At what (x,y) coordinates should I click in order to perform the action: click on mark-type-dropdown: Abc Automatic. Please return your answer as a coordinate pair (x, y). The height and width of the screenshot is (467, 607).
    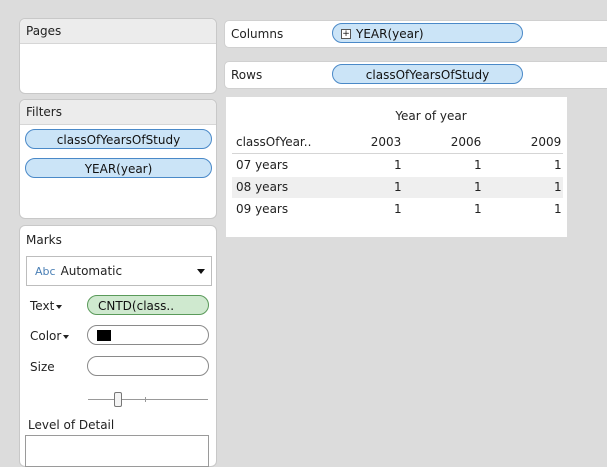
    Looking at the image, I should click on (119, 271).